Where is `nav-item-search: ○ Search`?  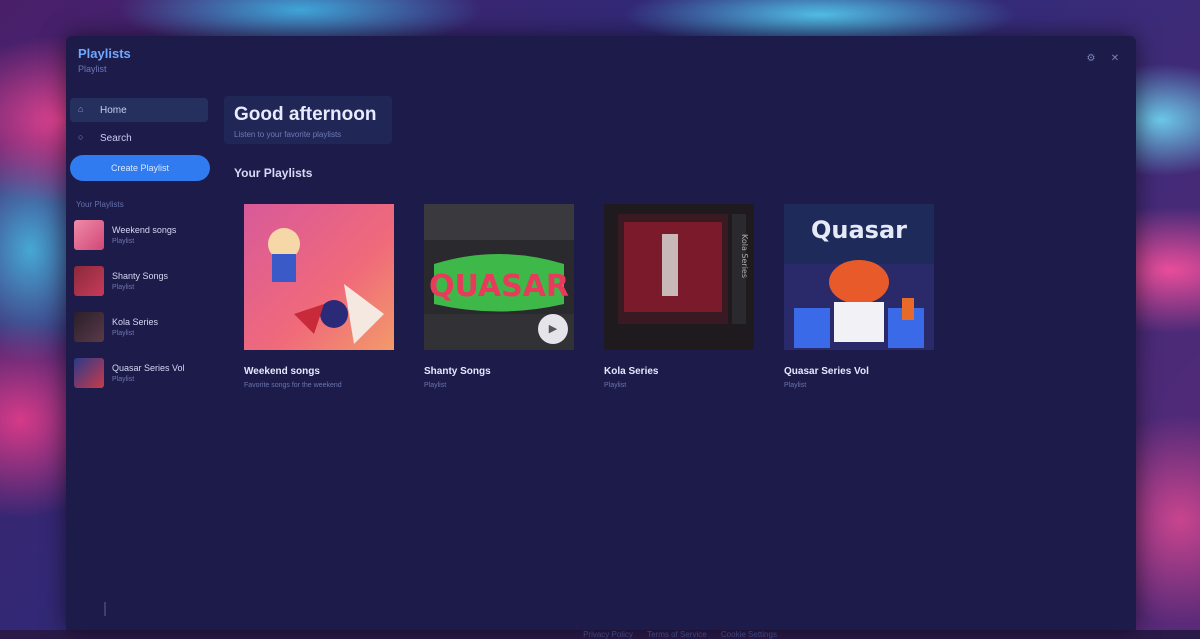
nav-item-search: ○ Search is located at coordinates (139, 138).